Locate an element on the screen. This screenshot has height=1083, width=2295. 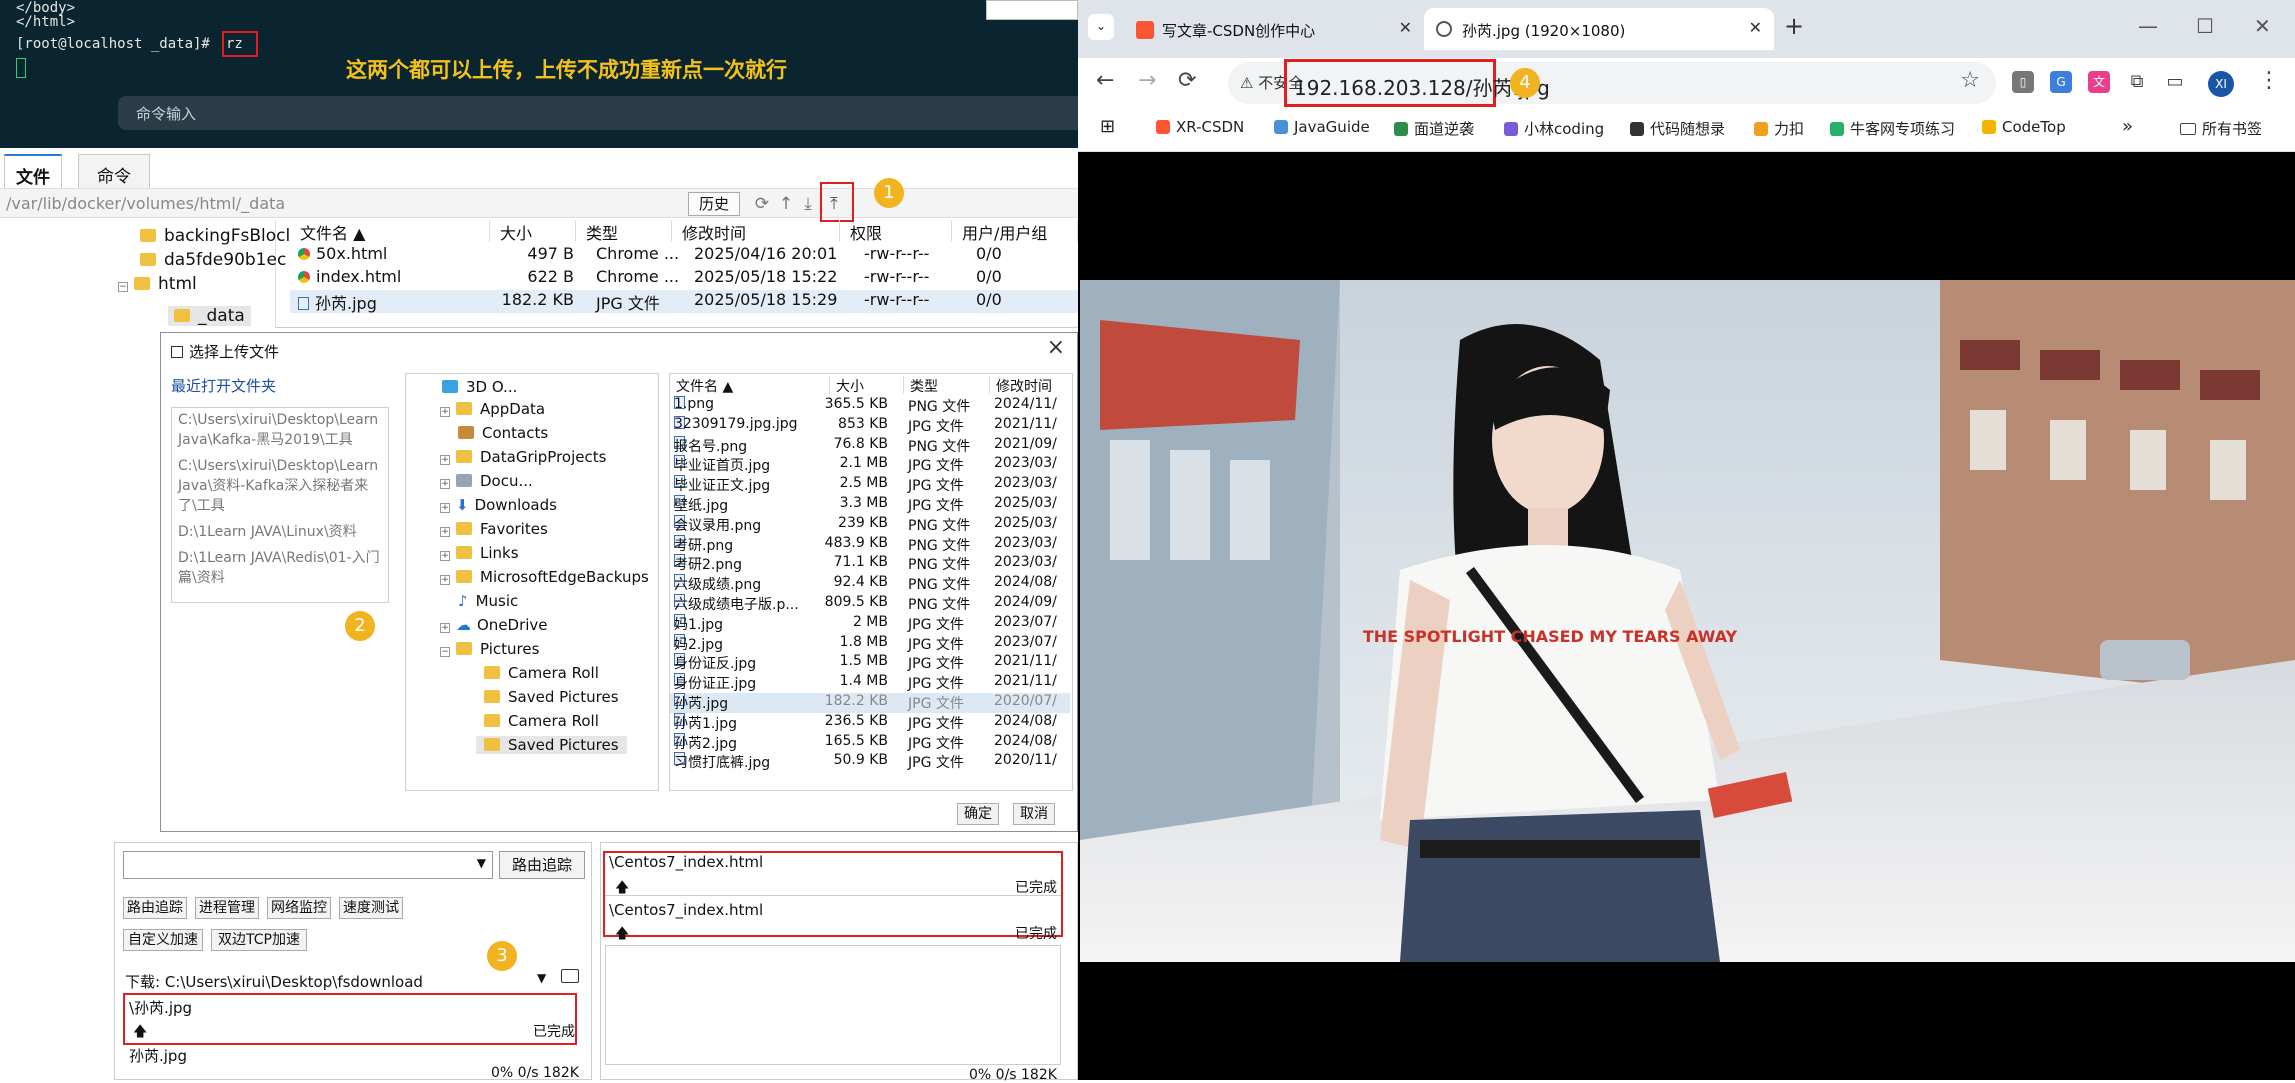
table-row: 身份证反.jpg 1.5 MB JPG 文件 2021/11/ is located at coordinates (870, 663).